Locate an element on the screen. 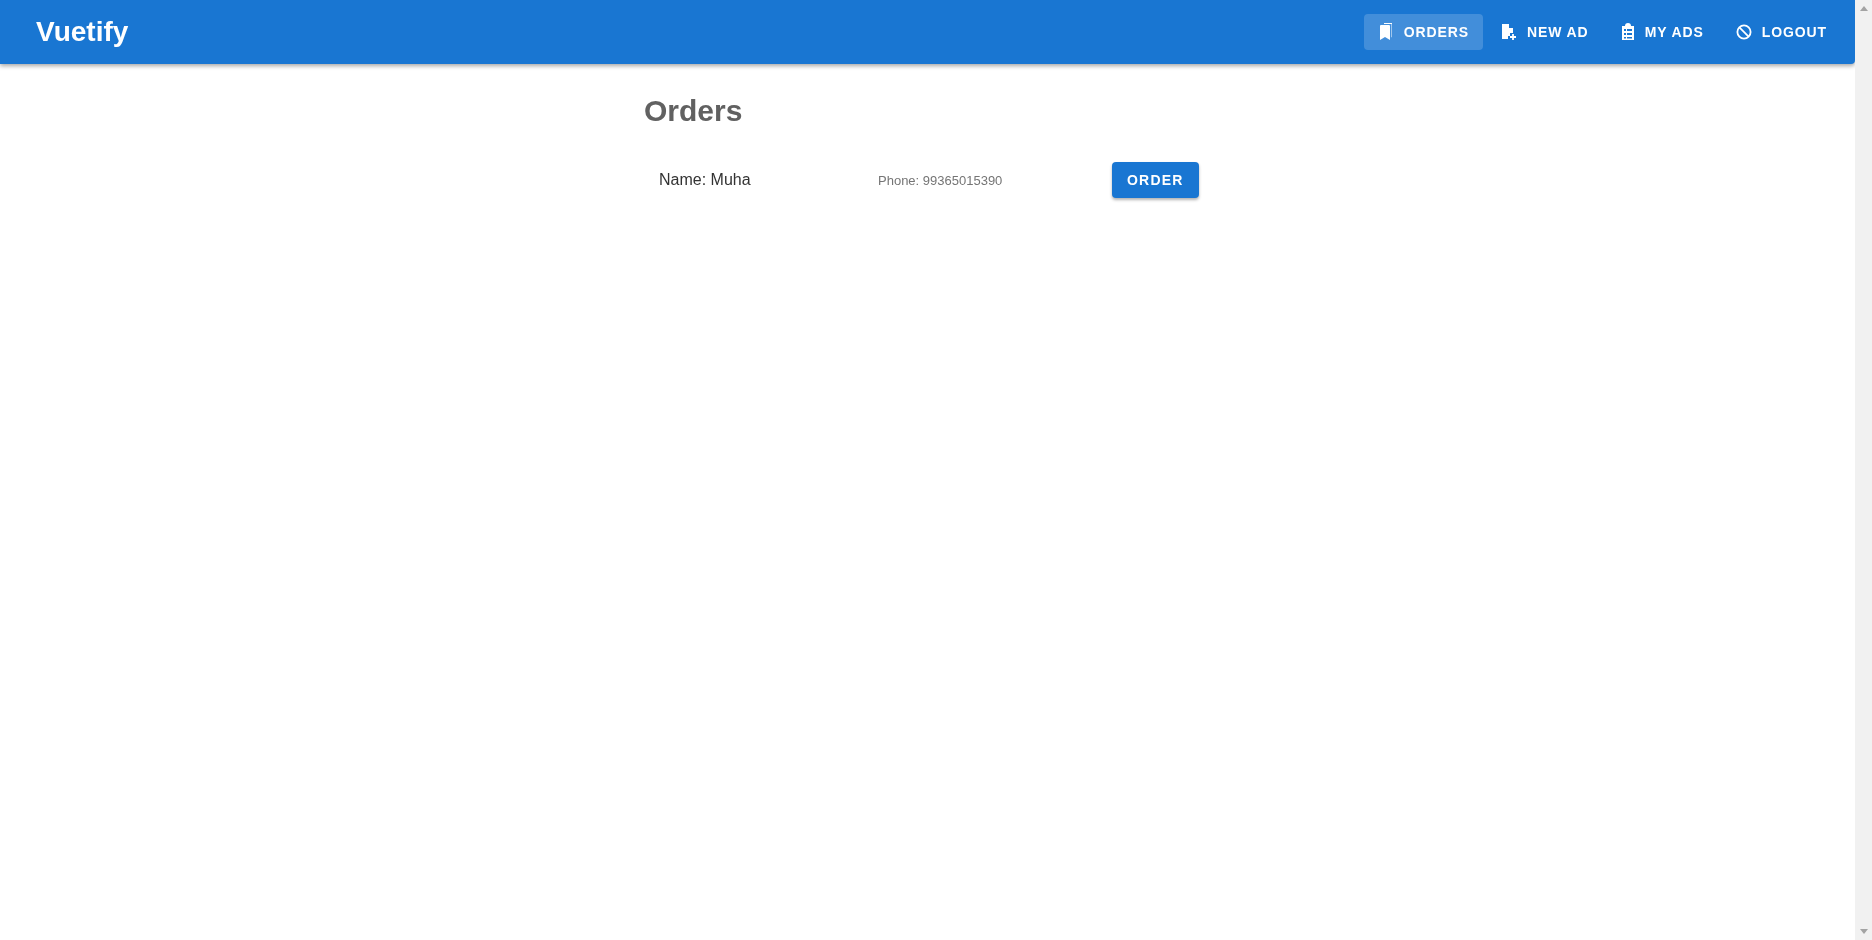 This screenshot has height=940, width=1872. bookmarks-icon is located at coordinates (1385, 32).